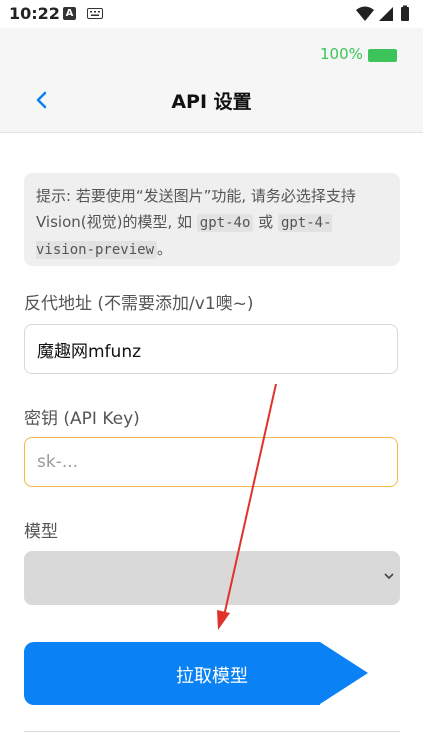 The image size is (423, 753). What do you see at coordinates (212, 578) in the screenshot?
I see `model-select` at bounding box center [212, 578].